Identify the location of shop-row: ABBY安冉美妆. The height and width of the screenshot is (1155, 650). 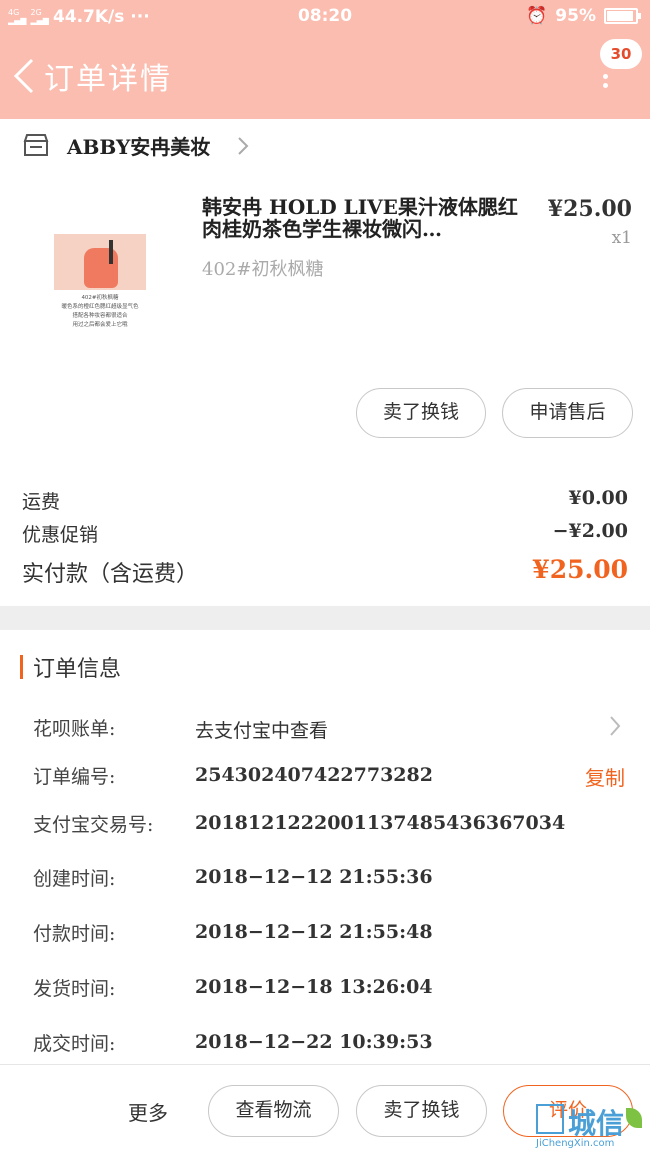
(325, 144).